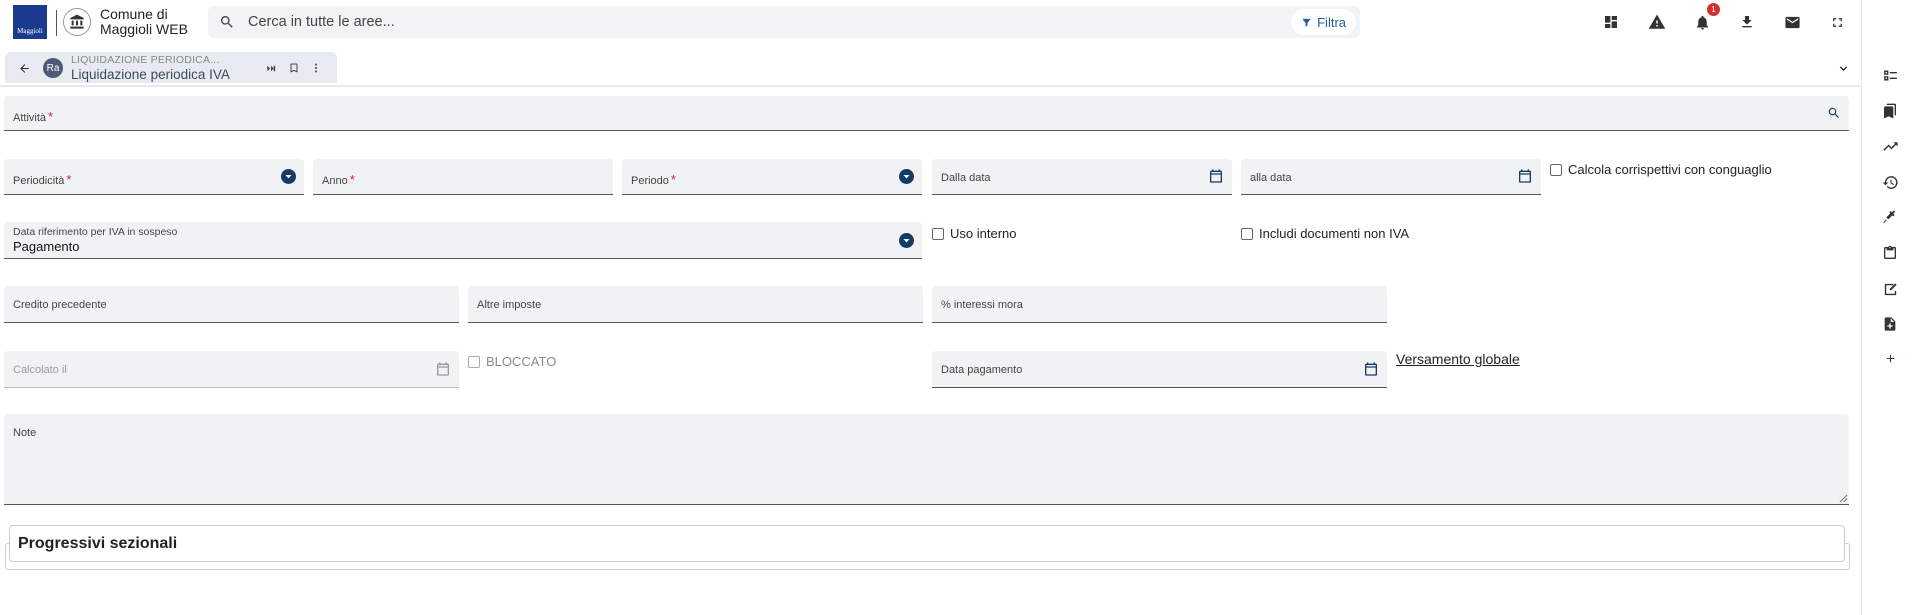 The image size is (1916, 615). I want to click on progressivi-sezionali-panel: Progressivi sezionali, so click(927, 543).